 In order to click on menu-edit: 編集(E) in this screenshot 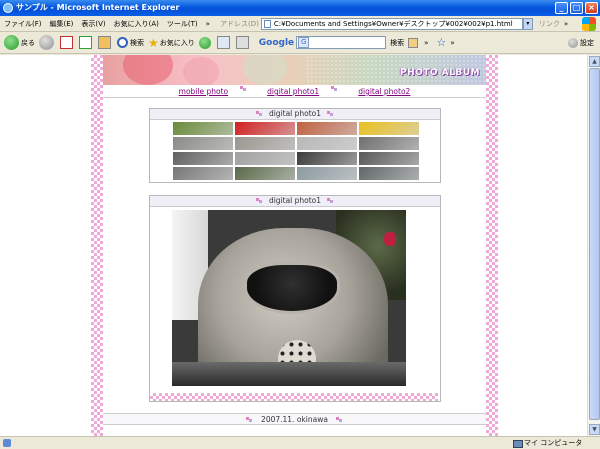, I will do `click(62, 24)`.